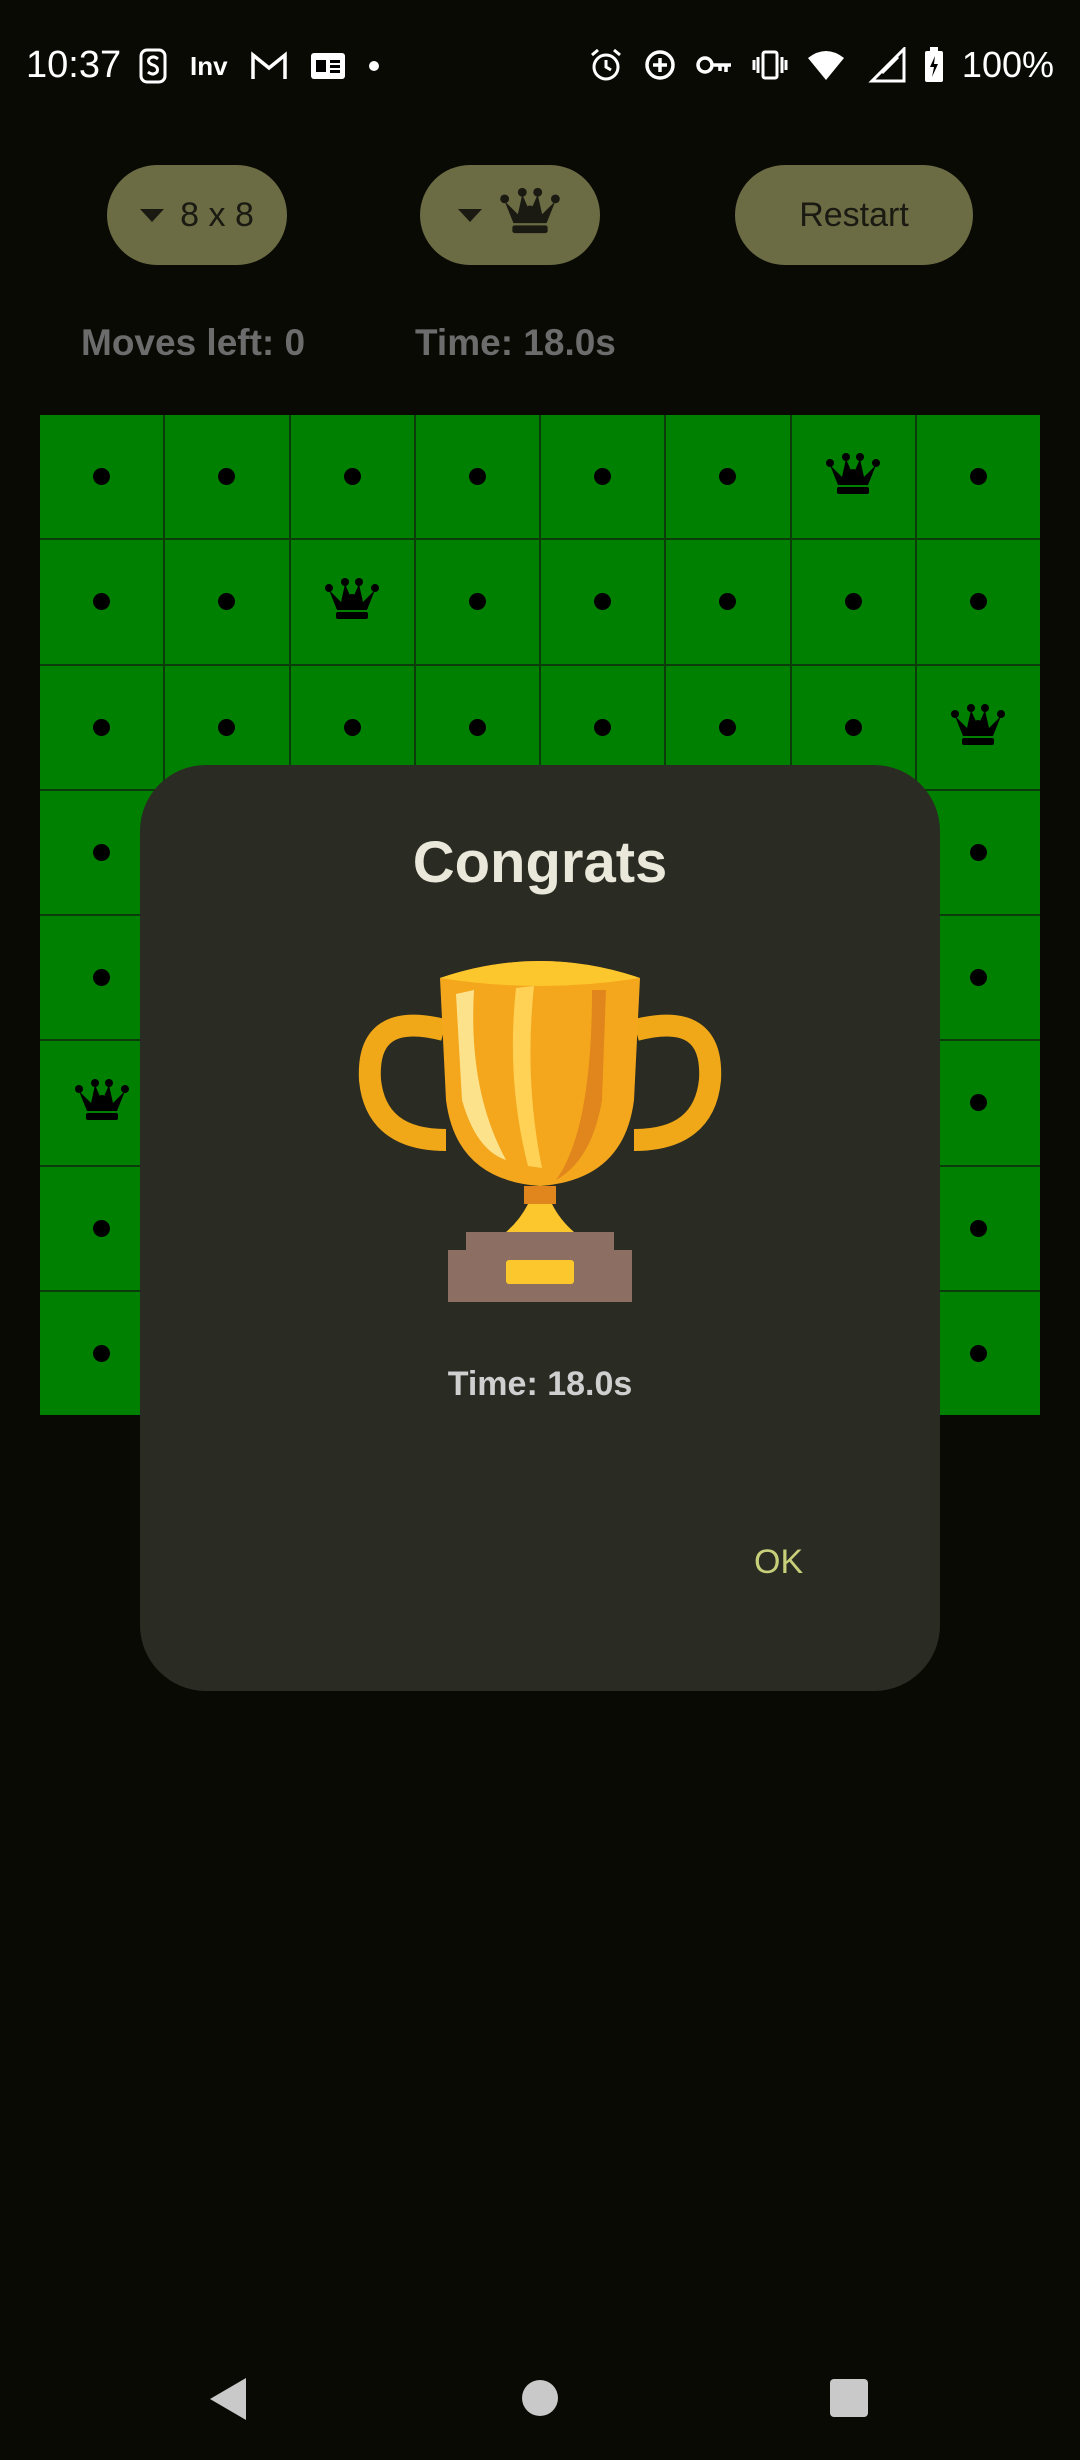  Describe the element at coordinates (540, 1384) in the screenshot. I see `dialog-time-text: Time: 18.0s` at that location.